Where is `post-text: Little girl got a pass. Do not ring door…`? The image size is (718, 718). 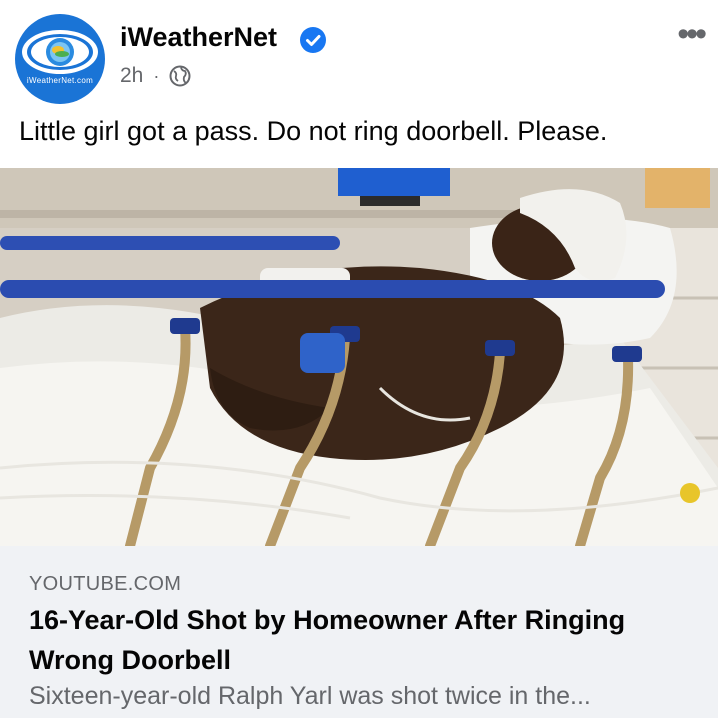
post-text: Little girl got a pass. Do not ring door… is located at coordinates (313, 131).